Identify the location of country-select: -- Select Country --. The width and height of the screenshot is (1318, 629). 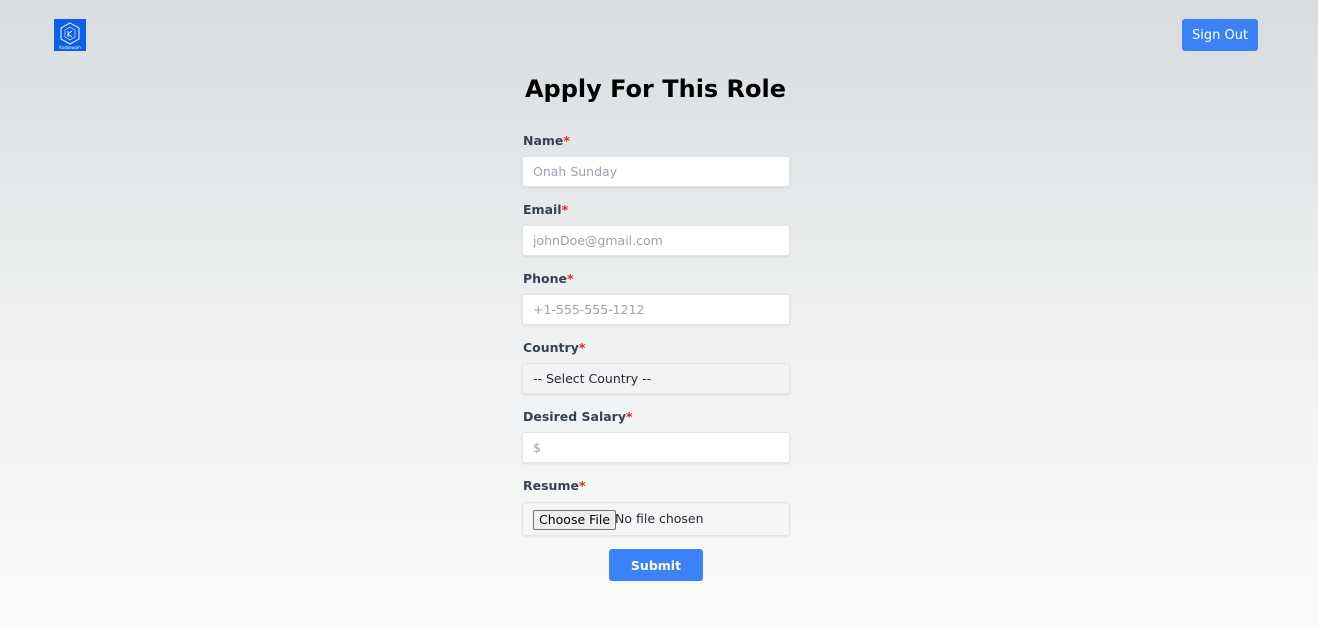
(656, 378).